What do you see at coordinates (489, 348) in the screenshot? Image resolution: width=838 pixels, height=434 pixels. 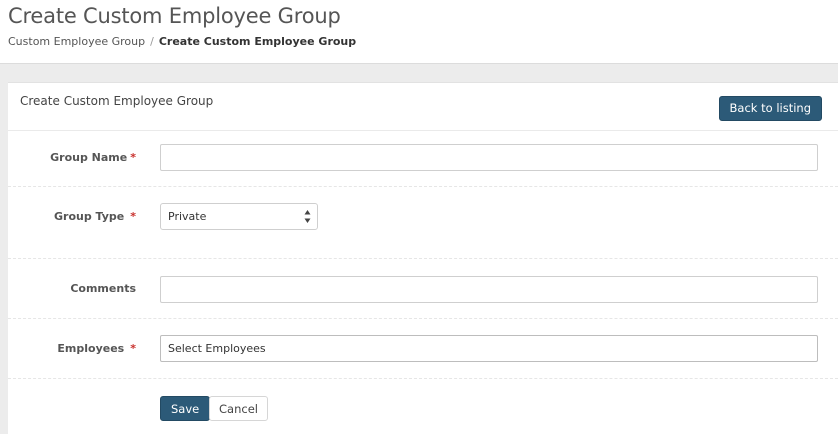 I see `employees-multiselect: Select Employees` at bounding box center [489, 348].